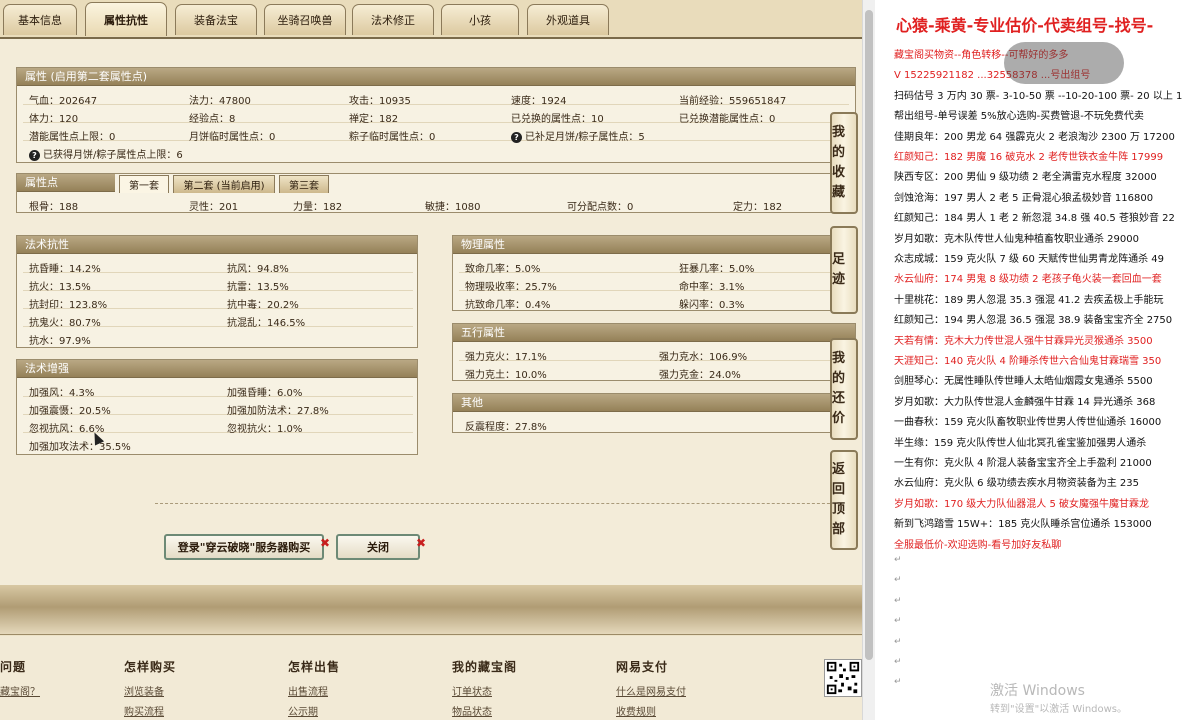 Image resolution: width=1188 pixels, height=720 pixels. Describe the element at coordinates (712, 287) in the screenshot. I see `hit-rate: 命中率：3.1%` at that location.